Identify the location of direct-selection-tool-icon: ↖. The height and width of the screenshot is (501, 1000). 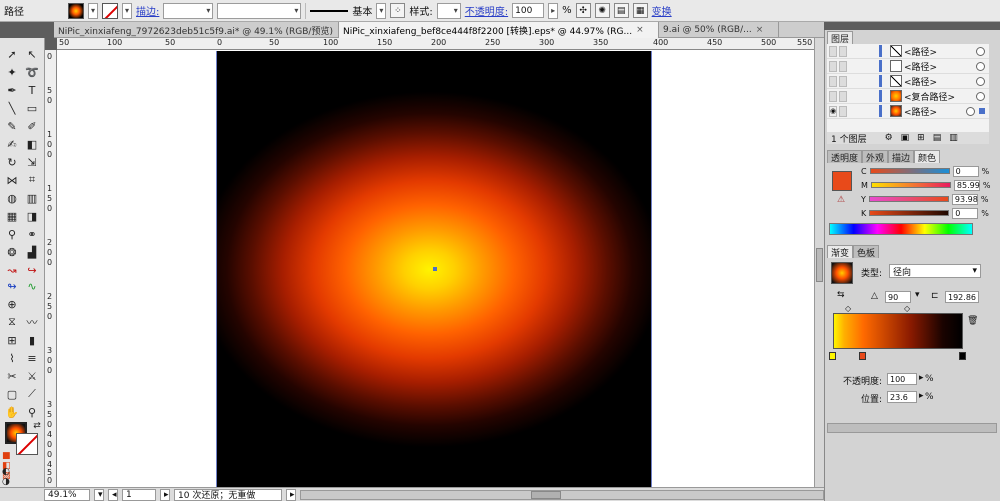
(32, 54).